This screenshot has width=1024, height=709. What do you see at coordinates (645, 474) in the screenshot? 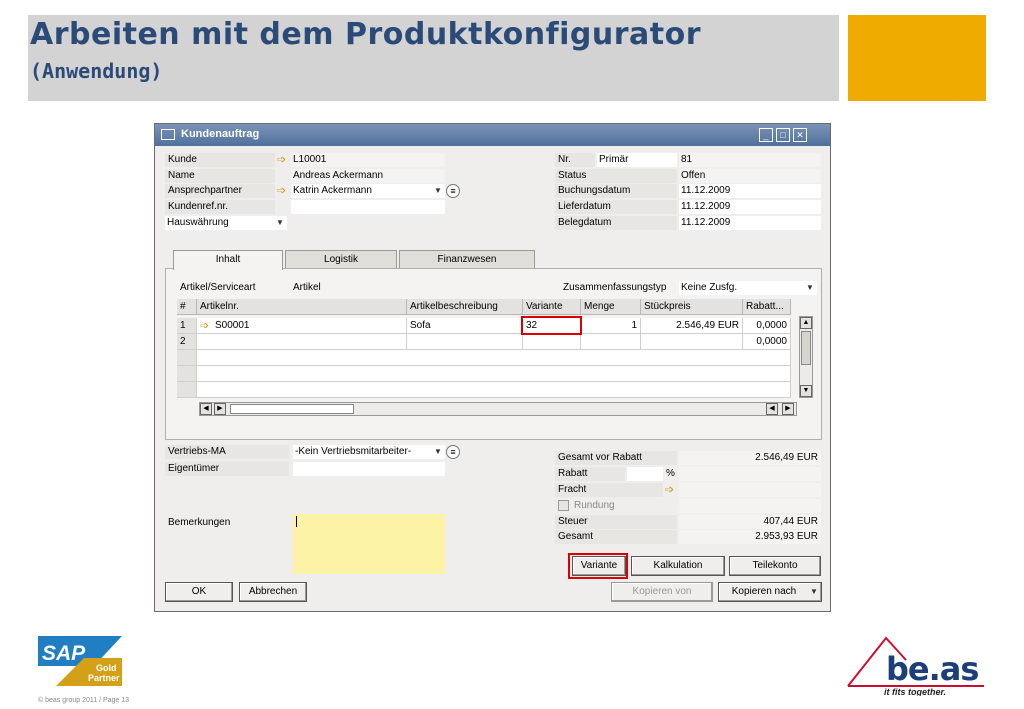
I see `rabatt-pct-field` at bounding box center [645, 474].